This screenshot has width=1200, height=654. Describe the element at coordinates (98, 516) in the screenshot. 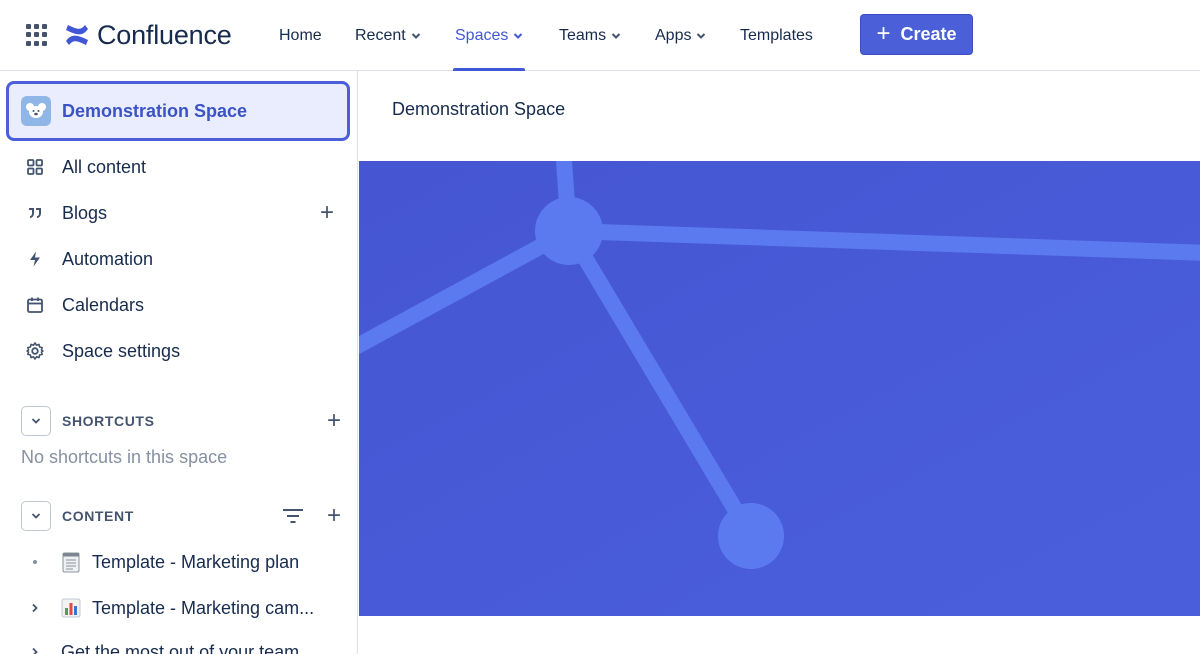

I see `content-title: CONTENT` at that location.